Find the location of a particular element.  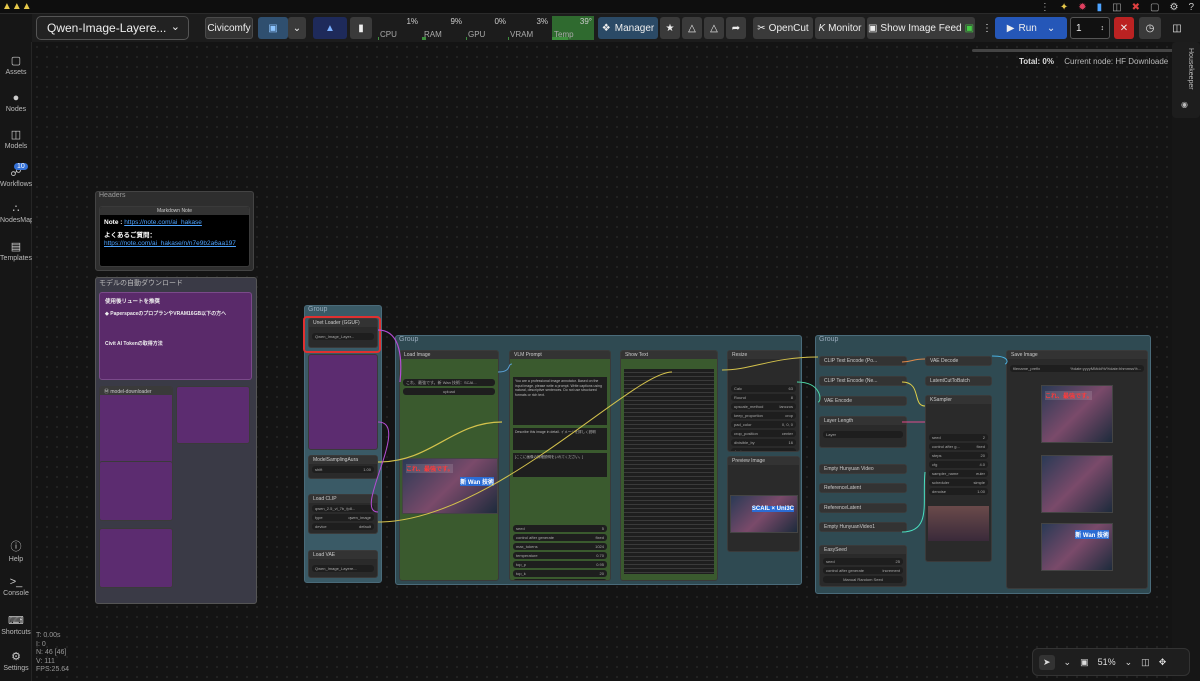

model-sampling-node: ModelSamplingAura shift 1.00 is located at coordinates (343, 467).